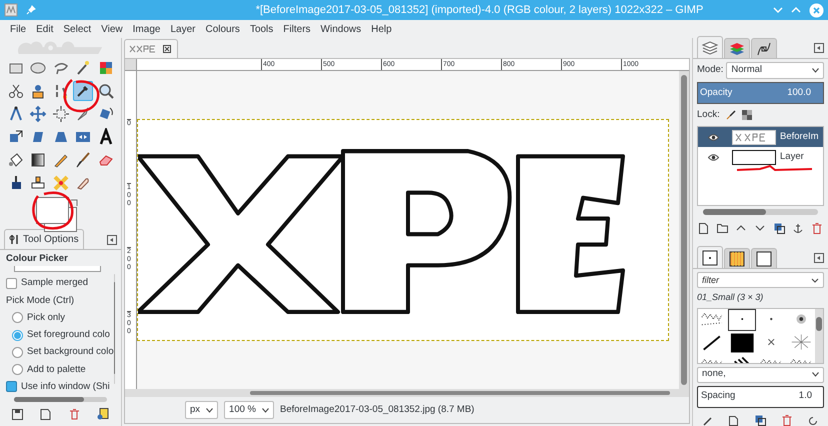 Image resolution: width=828 pixels, height=426 pixels. What do you see at coordinates (167, 49) in the screenshot?
I see `close-icon` at bounding box center [167, 49].